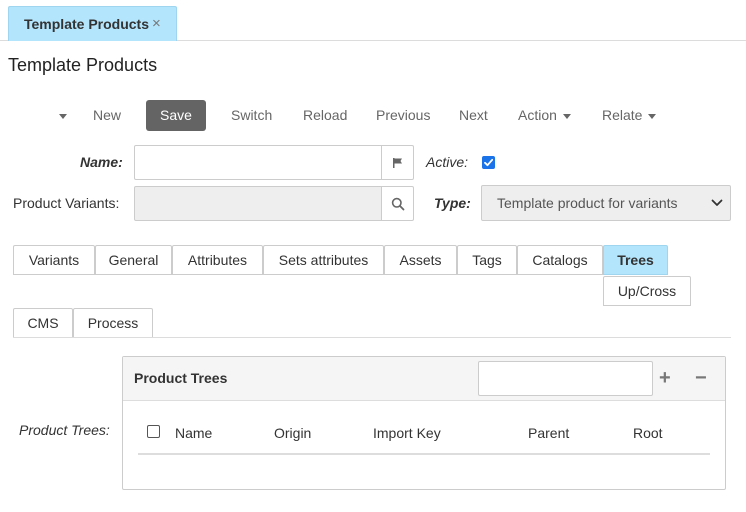 The image size is (746, 512). What do you see at coordinates (565, 378) in the screenshot?
I see `panel-search-input` at bounding box center [565, 378].